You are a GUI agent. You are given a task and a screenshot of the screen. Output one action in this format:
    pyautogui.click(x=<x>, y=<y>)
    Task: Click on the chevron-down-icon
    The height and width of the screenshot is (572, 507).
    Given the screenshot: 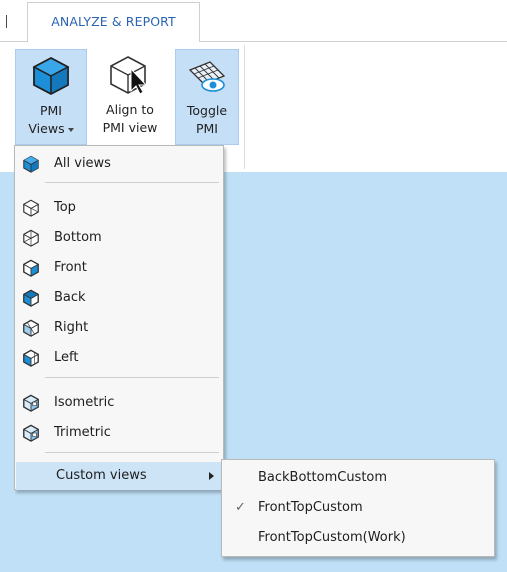 What is the action you would take?
    pyautogui.click(x=70, y=129)
    